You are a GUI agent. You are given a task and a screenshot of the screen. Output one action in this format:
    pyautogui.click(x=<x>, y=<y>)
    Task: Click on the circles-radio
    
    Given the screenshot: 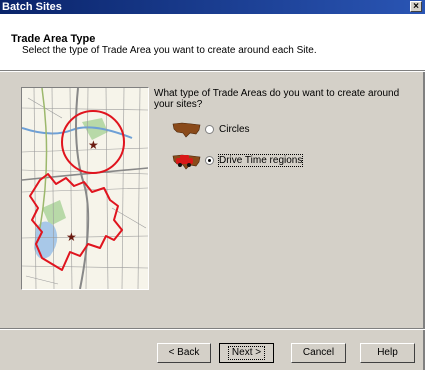 What is the action you would take?
    pyautogui.click(x=209, y=129)
    